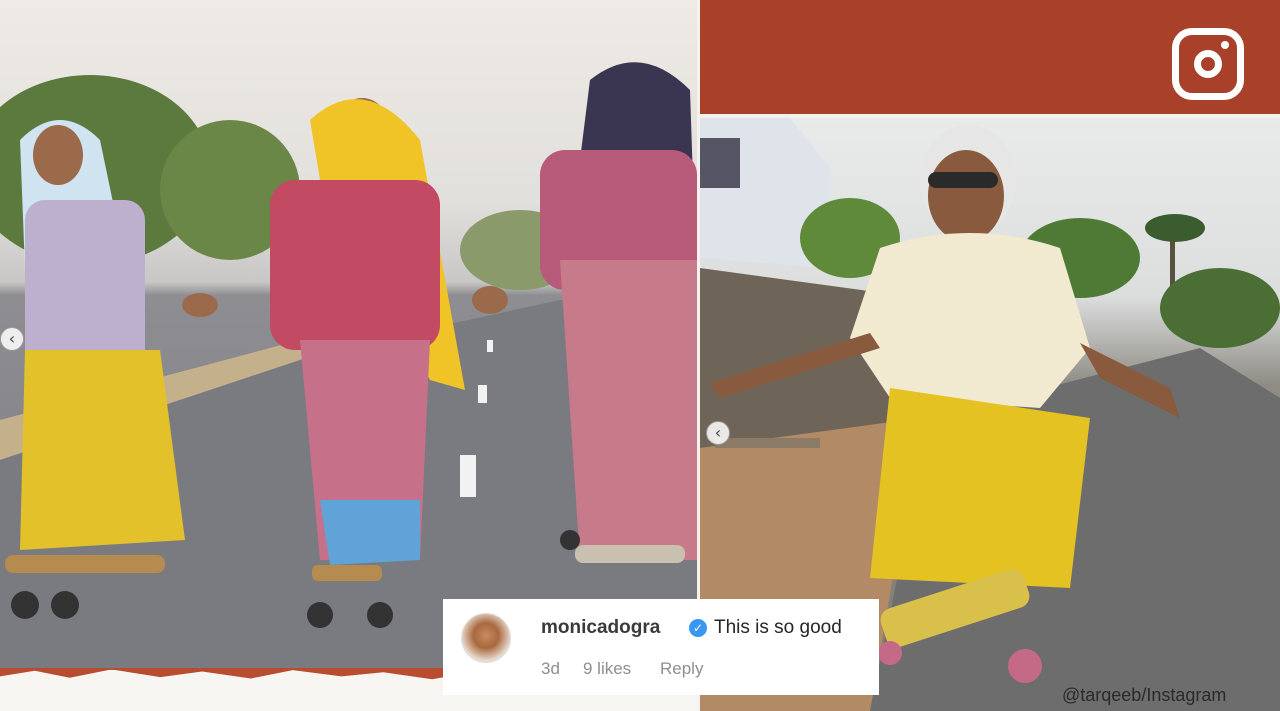 The height and width of the screenshot is (711, 1280). What do you see at coordinates (550, 668) in the screenshot?
I see `comment-time: 3d` at bounding box center [550, 668].